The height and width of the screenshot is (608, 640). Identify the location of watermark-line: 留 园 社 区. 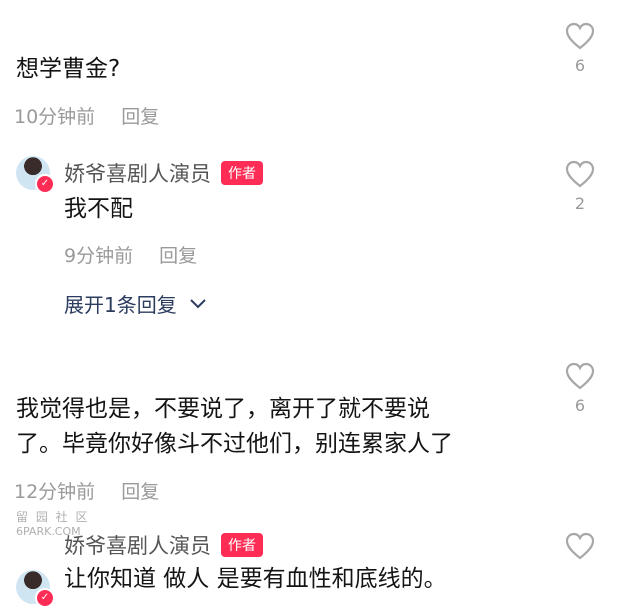
(53, 517).